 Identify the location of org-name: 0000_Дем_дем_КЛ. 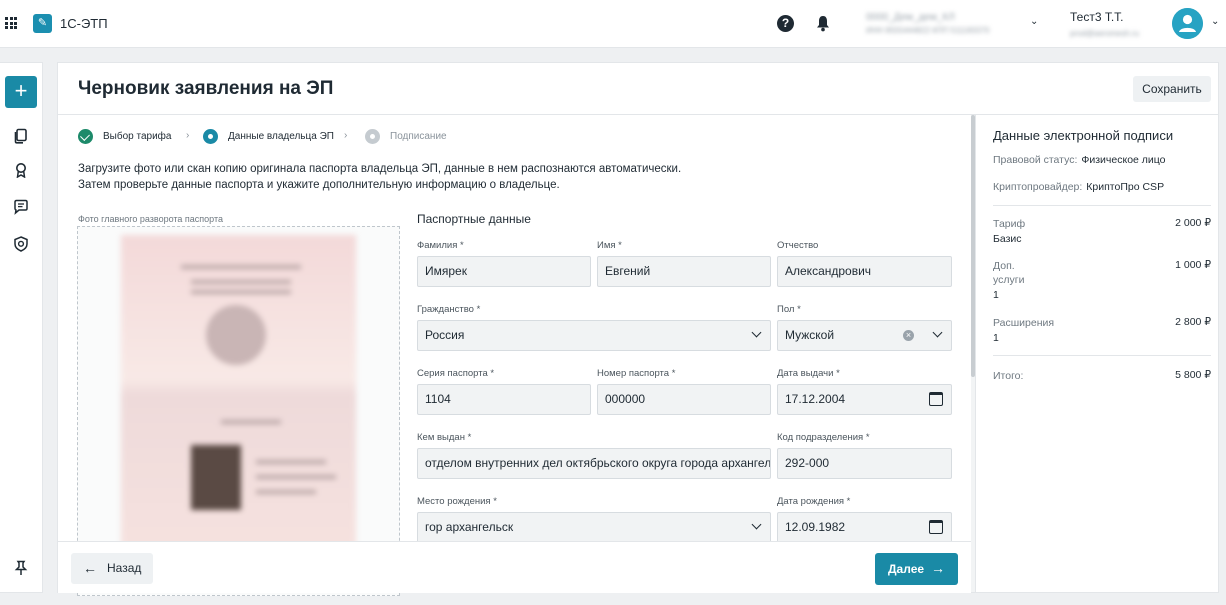
(910, 17).